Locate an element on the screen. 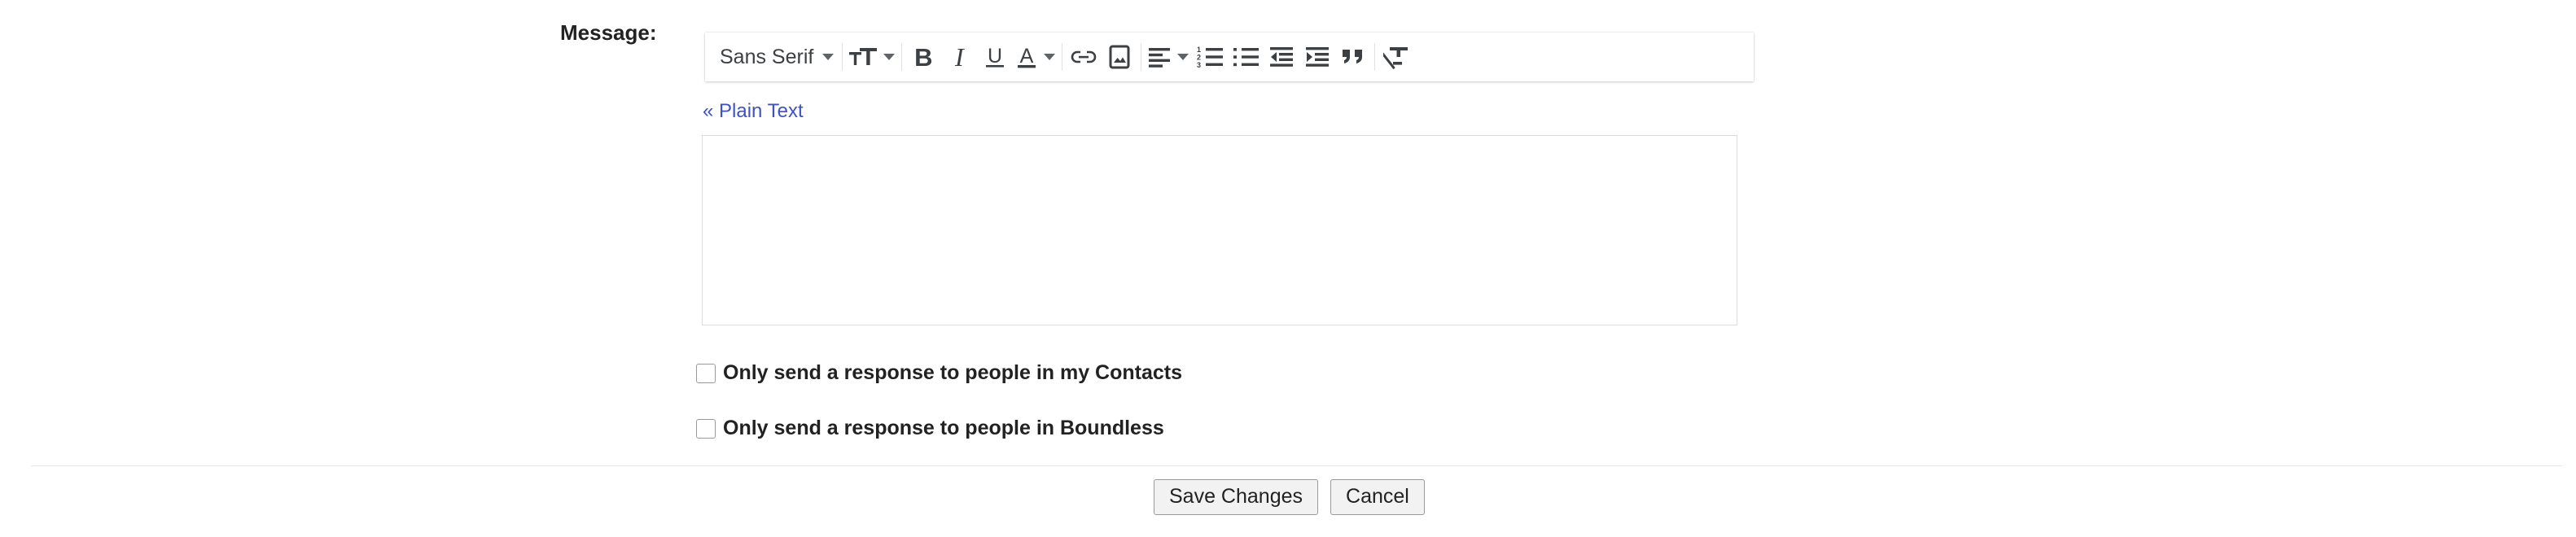 The image size is (2576, 537). text-color-button: A is located at coordinates (1035, 57).